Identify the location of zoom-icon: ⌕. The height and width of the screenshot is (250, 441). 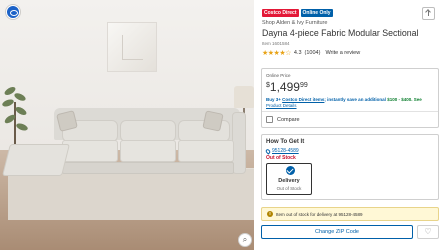
(245, 240).